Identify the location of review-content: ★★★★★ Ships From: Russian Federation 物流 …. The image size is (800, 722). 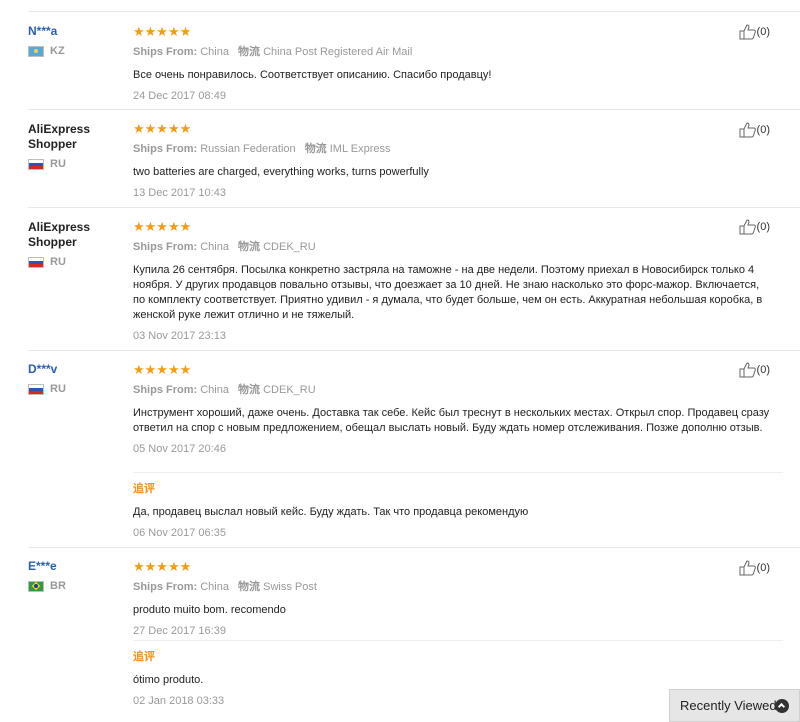
(453, 161).